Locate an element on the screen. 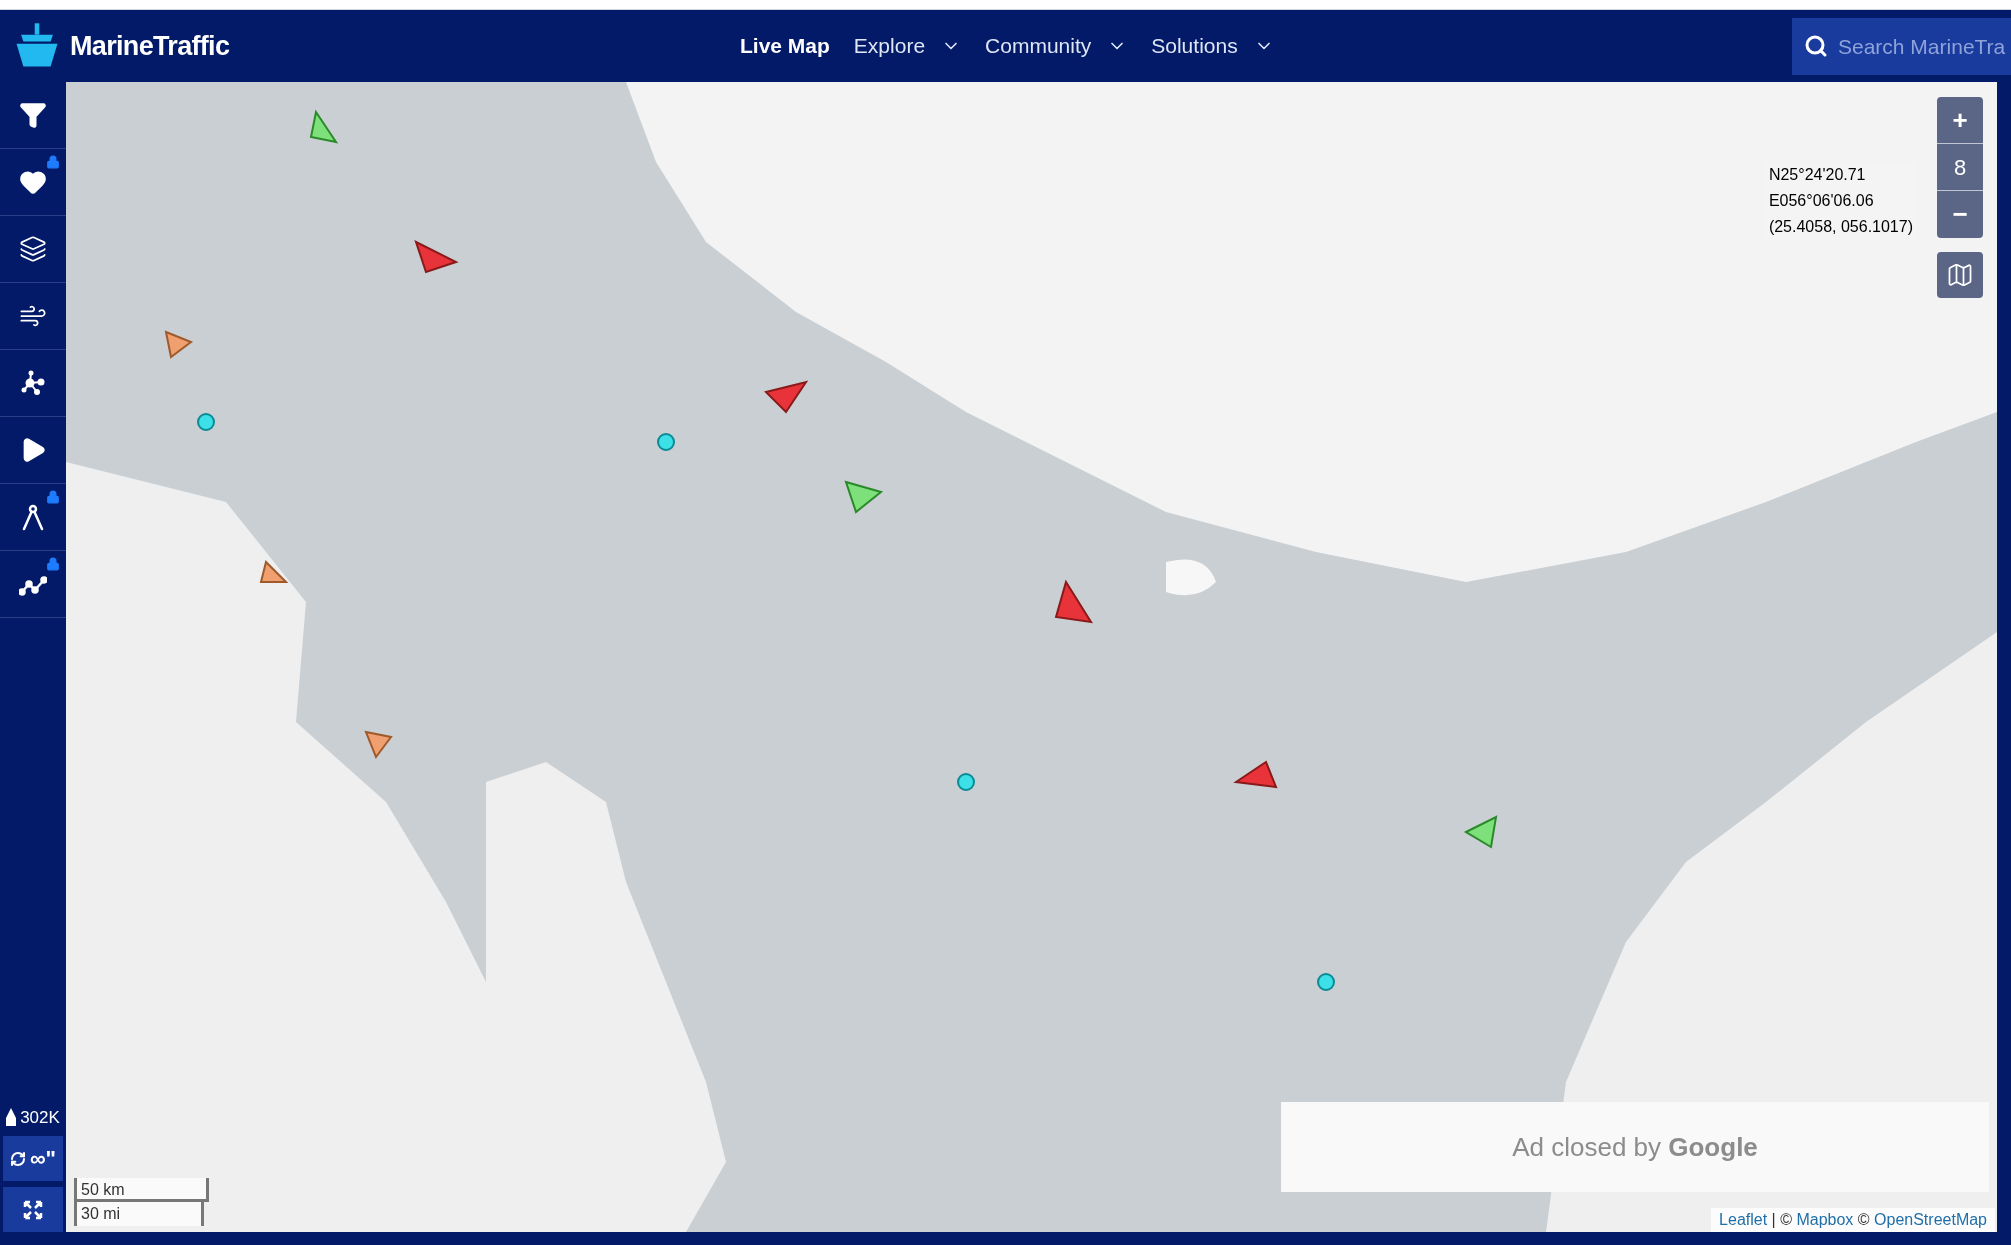 The height and width of the screenshot is (1245, 2011). heart-icon is located at coordinates (33, 182).